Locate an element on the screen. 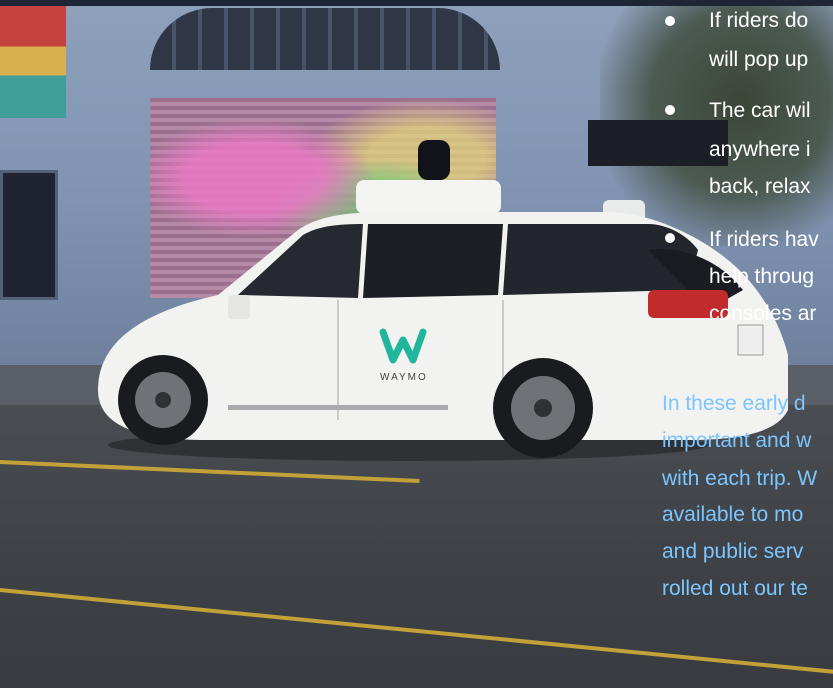 The height and width of the screenshot is (688, 833). bullet-2-line-1: The car wil is located at coordinates (760, 110).